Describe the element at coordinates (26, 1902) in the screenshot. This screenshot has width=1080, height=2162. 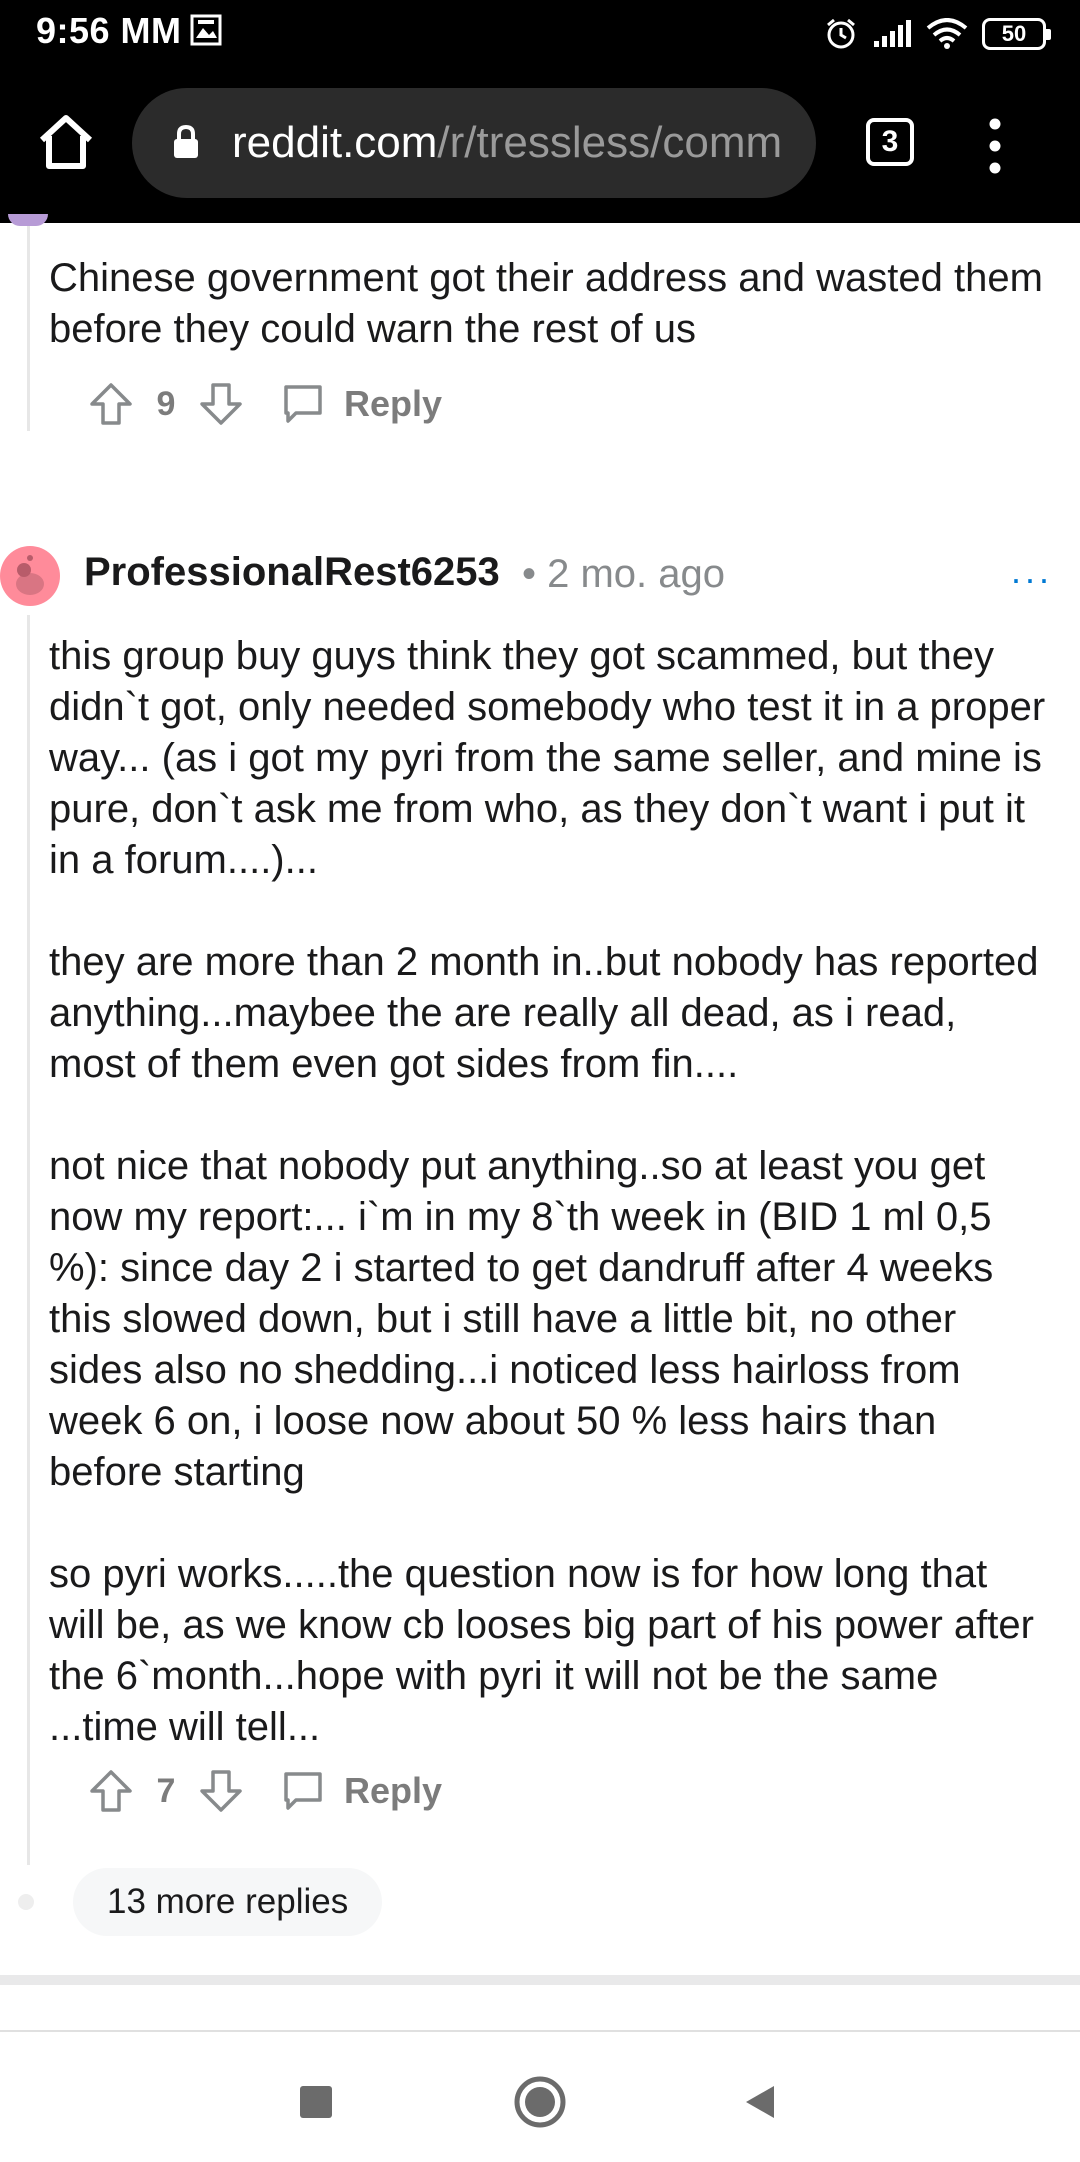
I see `thread-dot` at that location.